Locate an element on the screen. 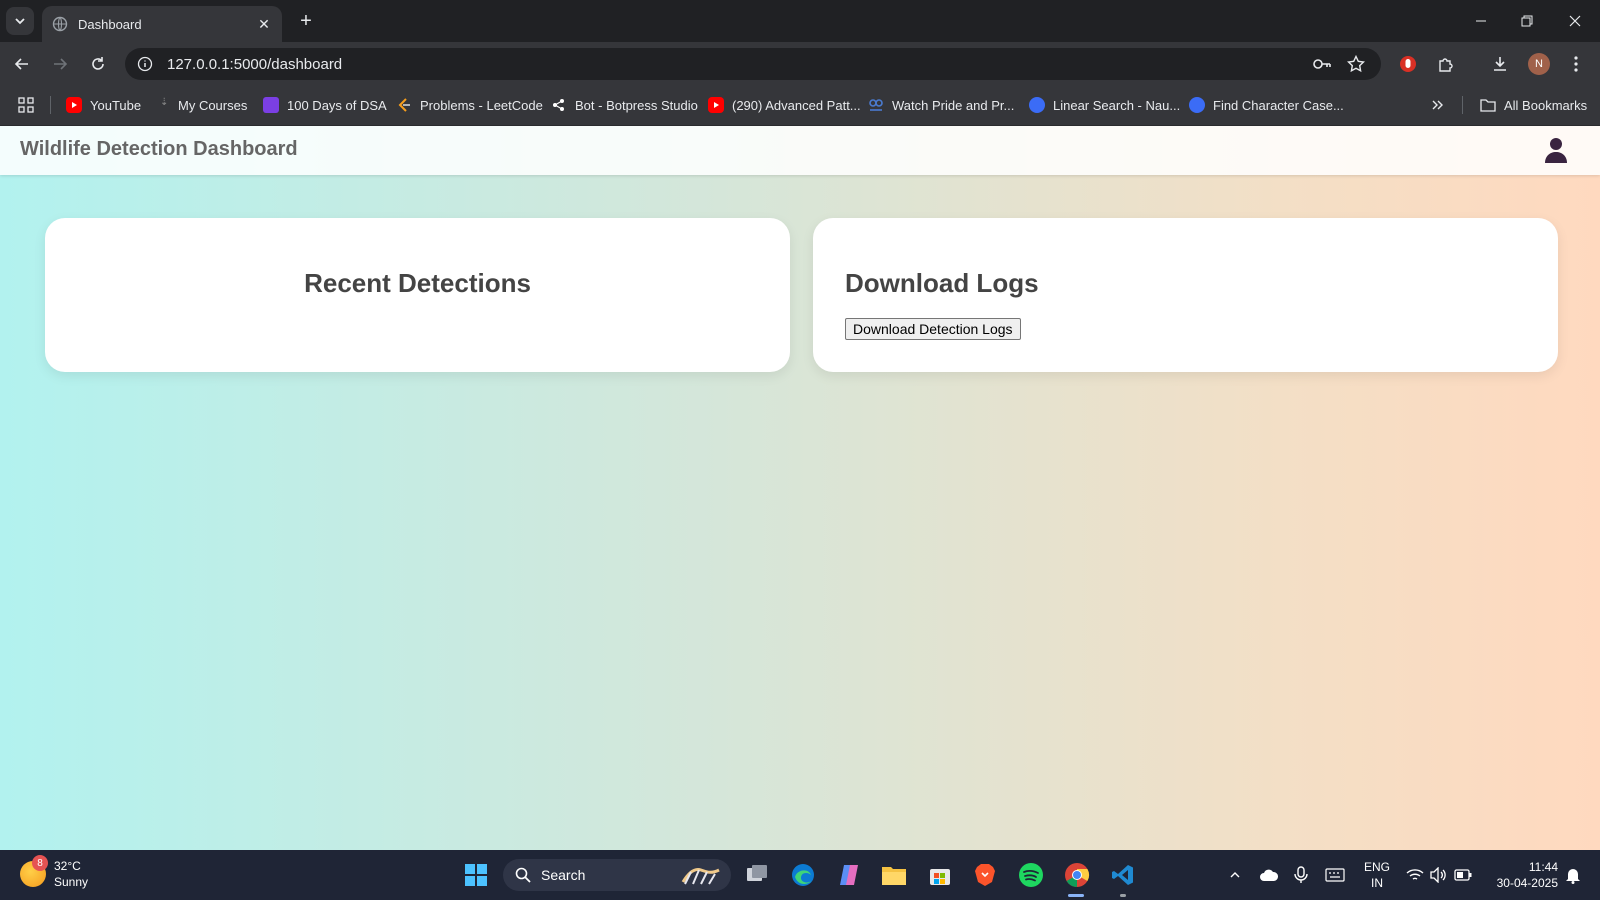  chrome-icon is located at coordinates (1077, 875).